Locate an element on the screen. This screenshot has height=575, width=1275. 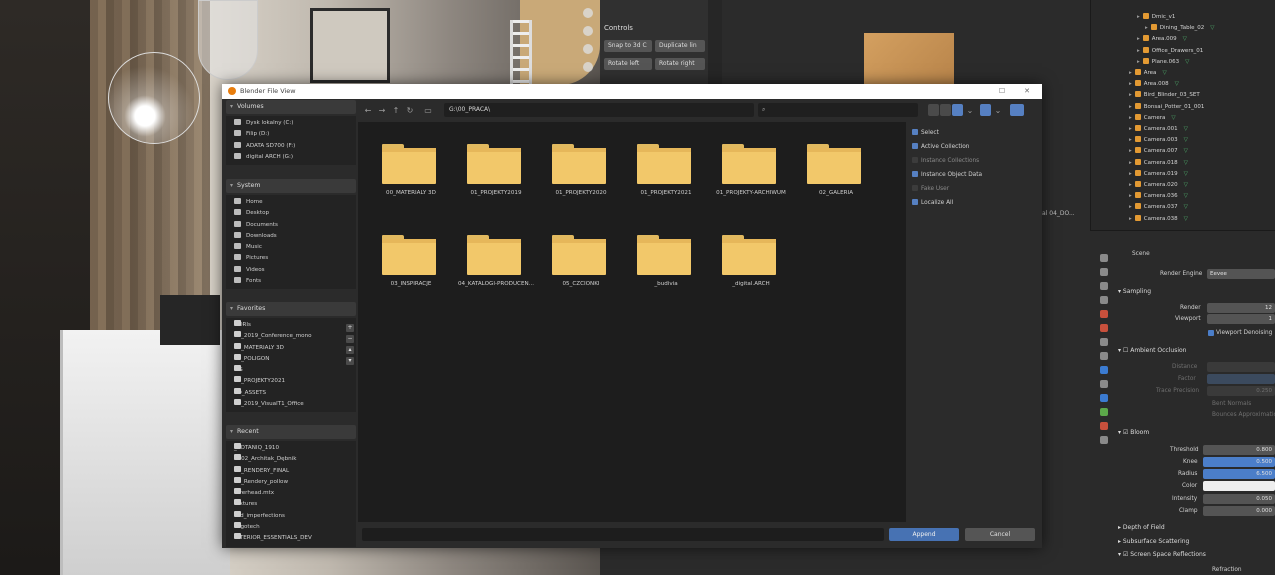
volumes-header: ▾ Volumes is located at coordinates (291, 107).